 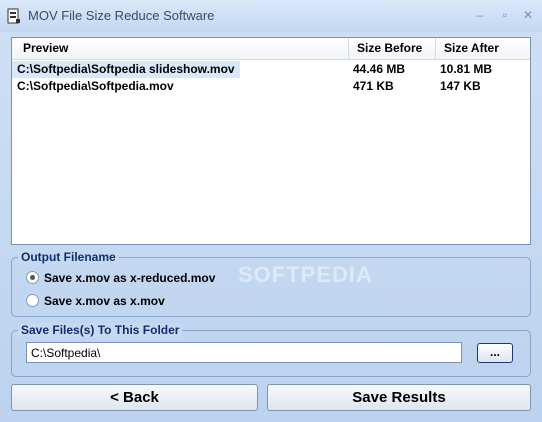 What do you see at coordinates (528, 15) in the screenshot?
I see `close-icon: ✕` at bounding box center [528, 15].